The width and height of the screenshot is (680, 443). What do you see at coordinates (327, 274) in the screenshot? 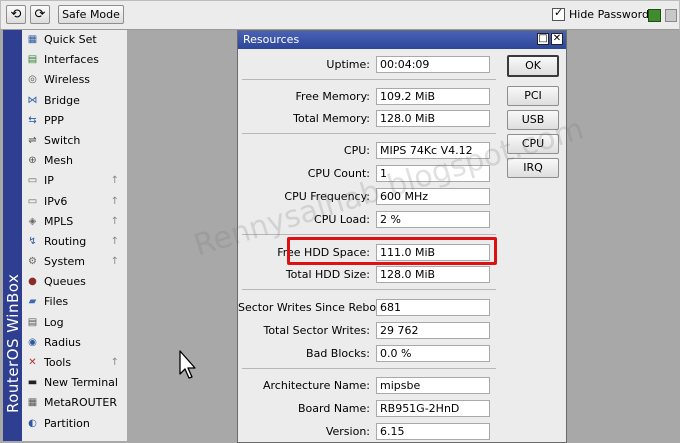
I see `total-hdd-label: Total HDD Size:` at bounding box center [327, 274].